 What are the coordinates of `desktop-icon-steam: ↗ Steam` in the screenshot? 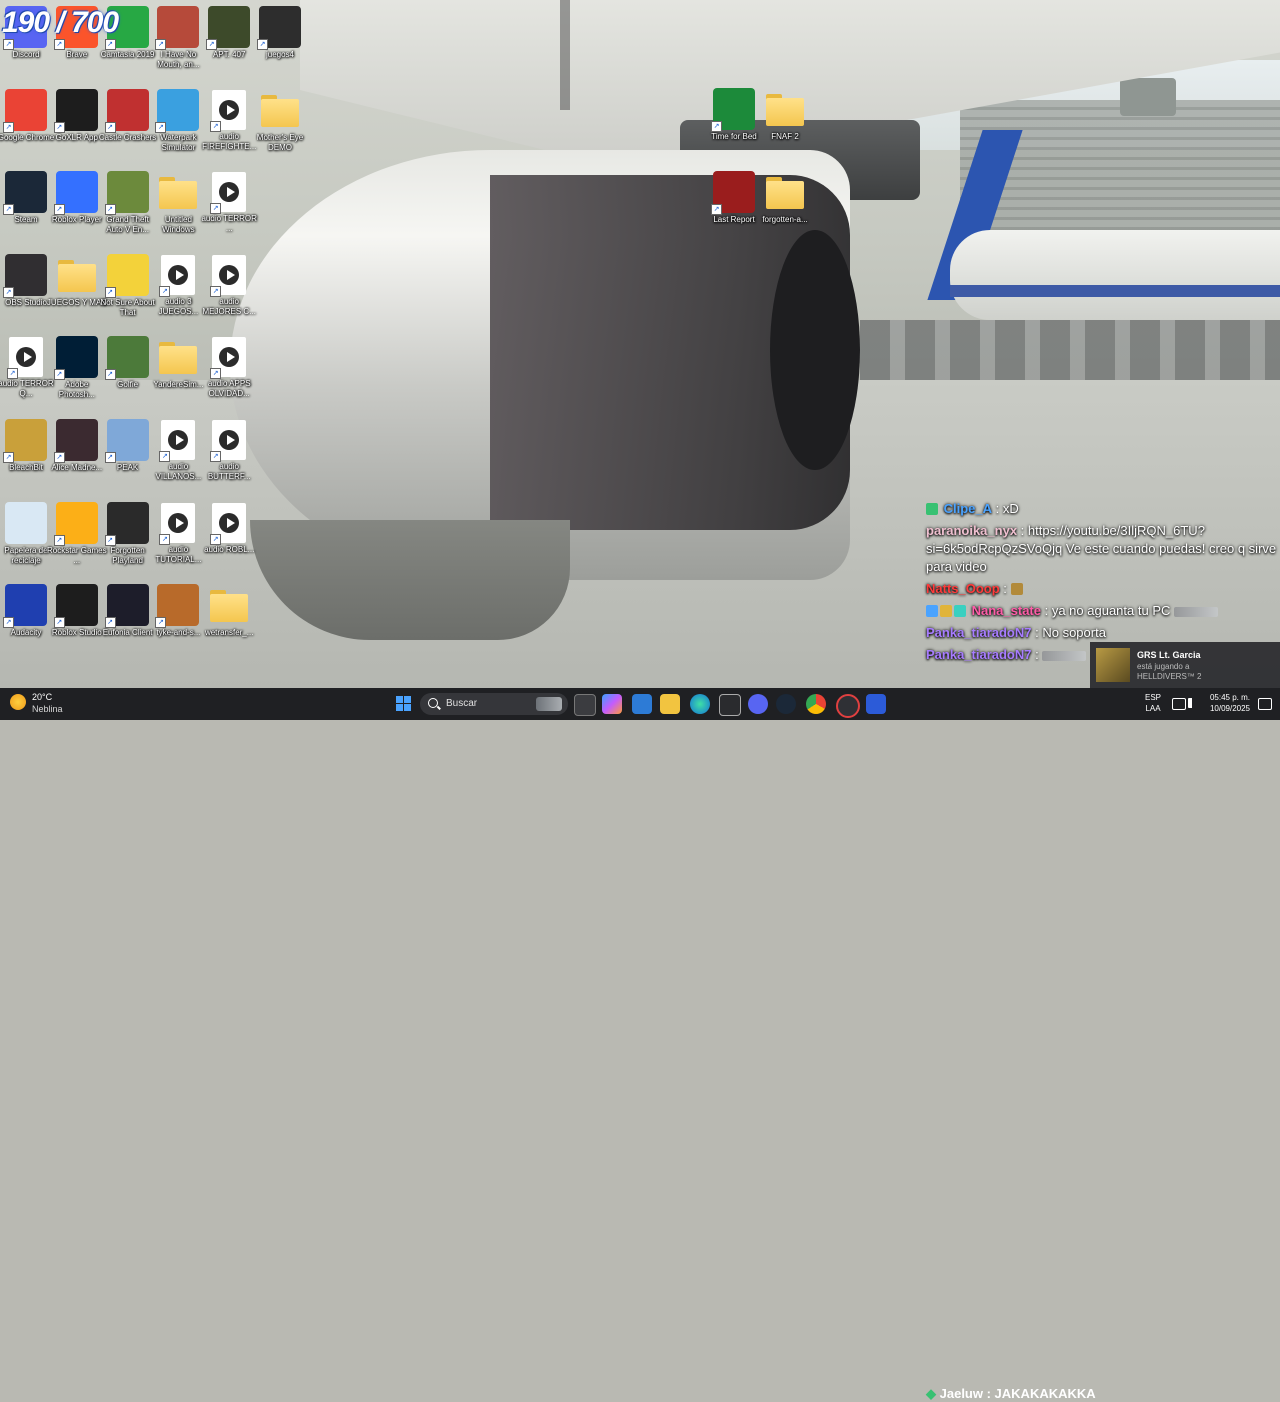 It's located at (26, 198).